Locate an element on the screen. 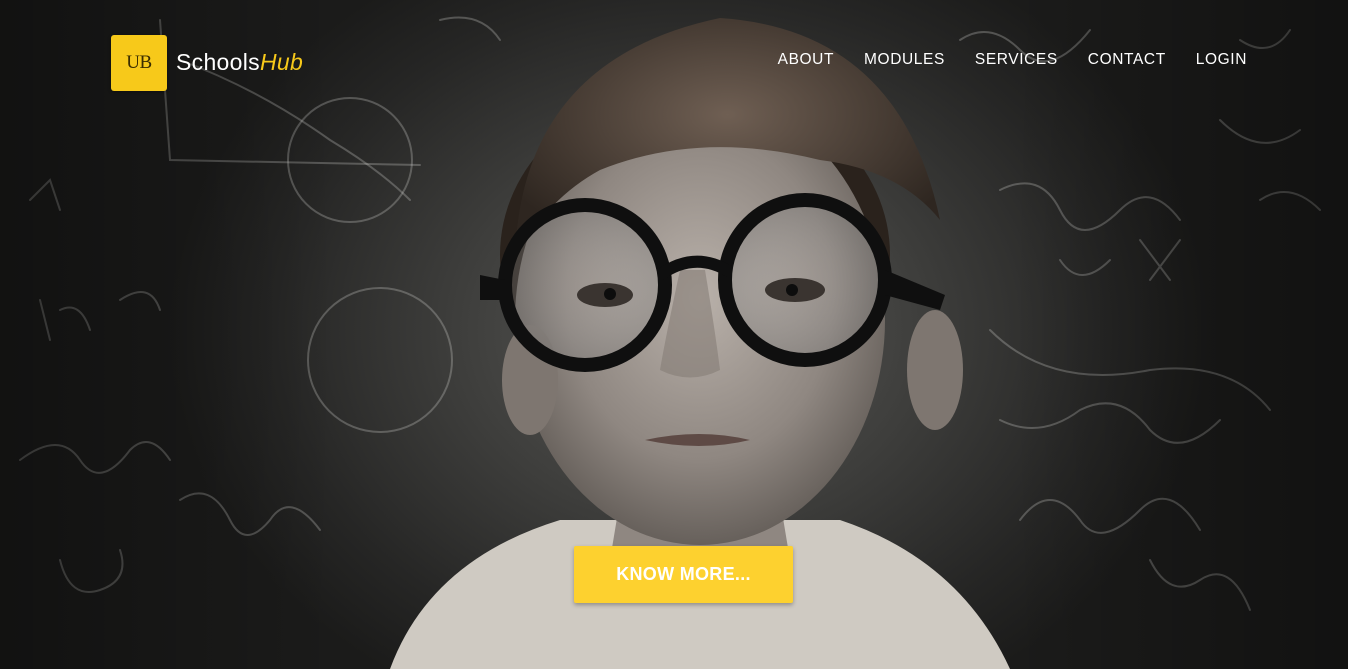 The image size is (1348, 669). main-nav: ABOUT MODULES SERVICES CONTACT LOGIN is located at coordinates (1012, 60).